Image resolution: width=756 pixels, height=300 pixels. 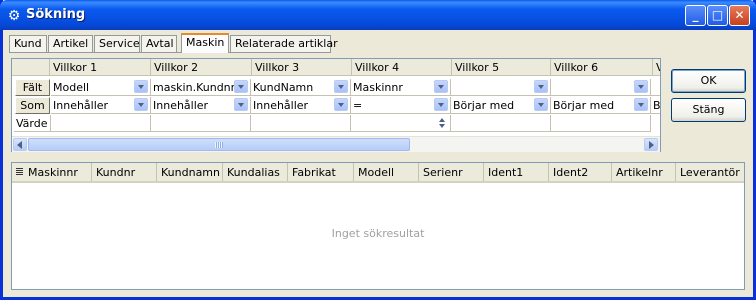 I want to click on minimize-button: _, so click(x=695, y=15).